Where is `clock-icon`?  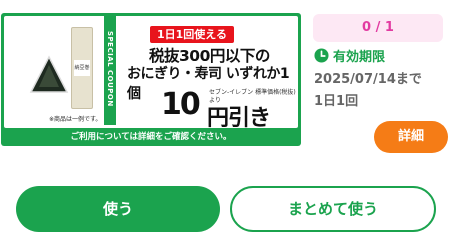 clock-icon is located at coordinates (321, 55).